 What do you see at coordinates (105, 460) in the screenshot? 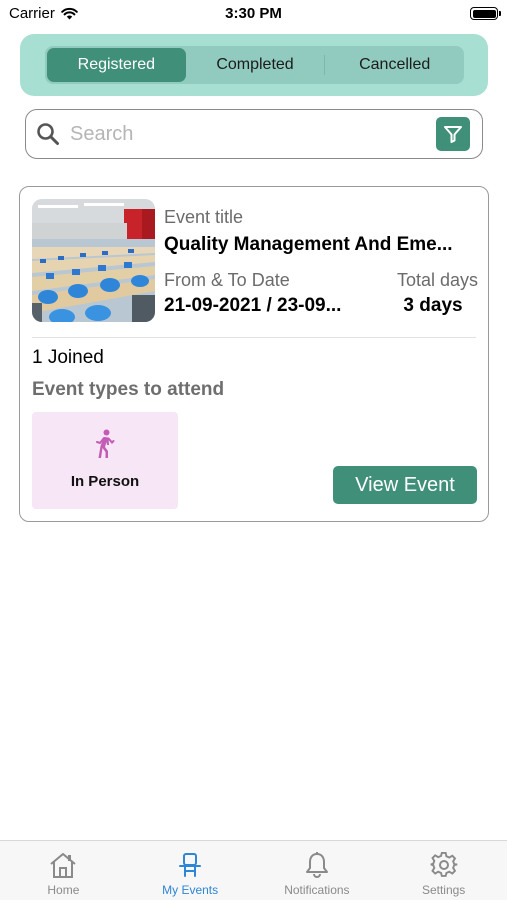
I see `event-type-chip-in-person: In Person` at bounding box center [105, 460].